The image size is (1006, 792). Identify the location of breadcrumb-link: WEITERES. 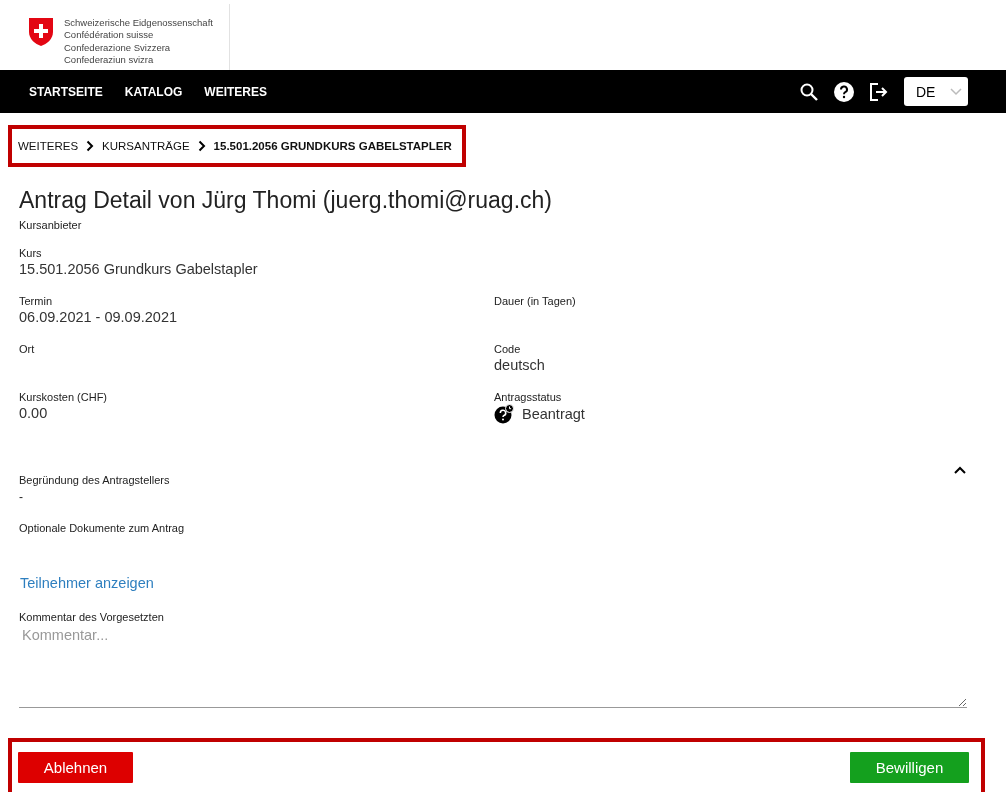
(48, 146).